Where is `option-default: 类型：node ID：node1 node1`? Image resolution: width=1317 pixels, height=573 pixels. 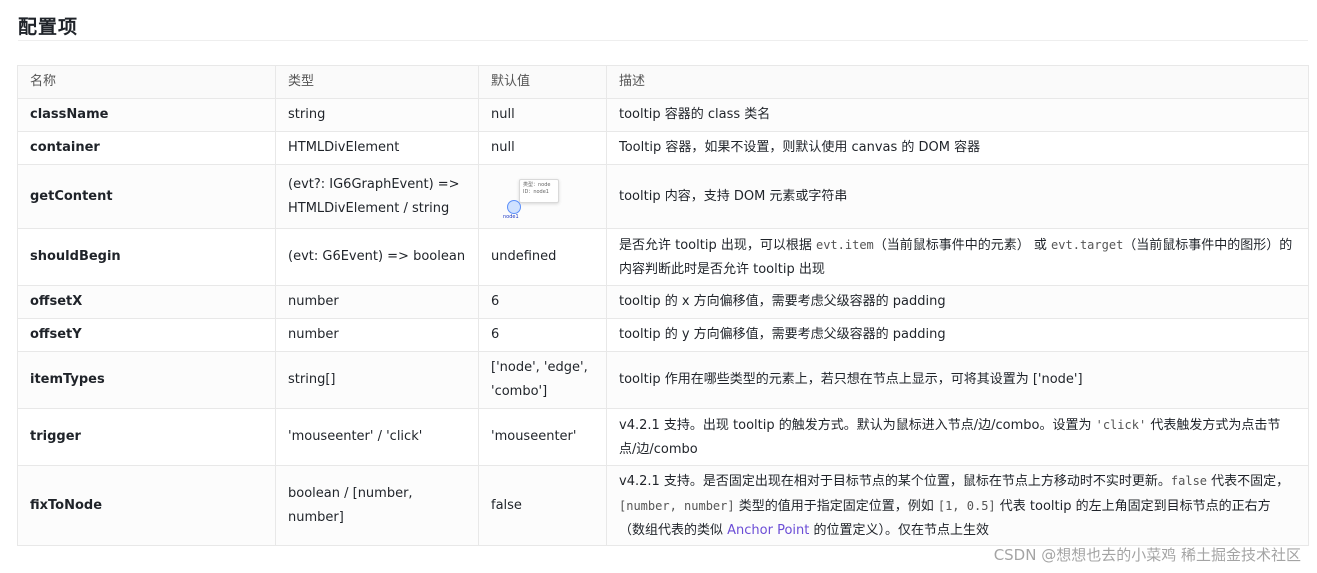
option-default: 类型：node ID：node1 node1 is located at coordinates (542, 196).